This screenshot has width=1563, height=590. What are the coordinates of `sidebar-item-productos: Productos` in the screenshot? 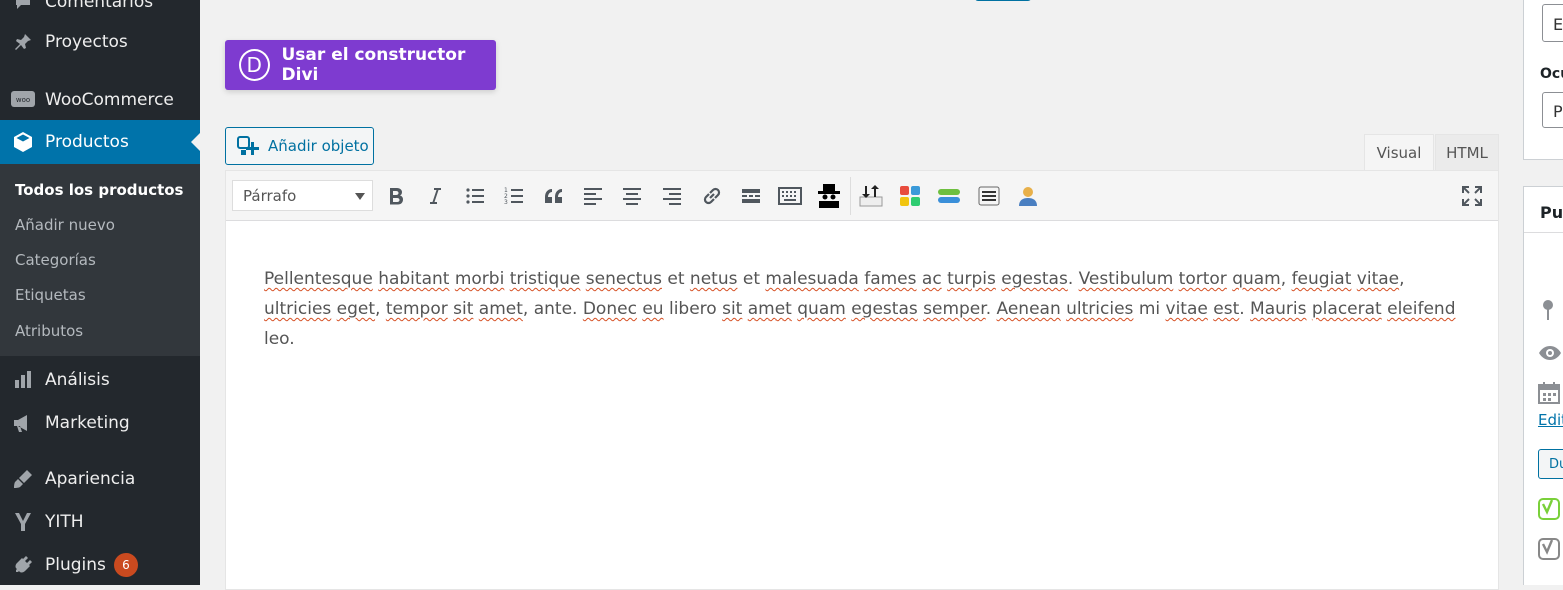 It's located at (100, 142).